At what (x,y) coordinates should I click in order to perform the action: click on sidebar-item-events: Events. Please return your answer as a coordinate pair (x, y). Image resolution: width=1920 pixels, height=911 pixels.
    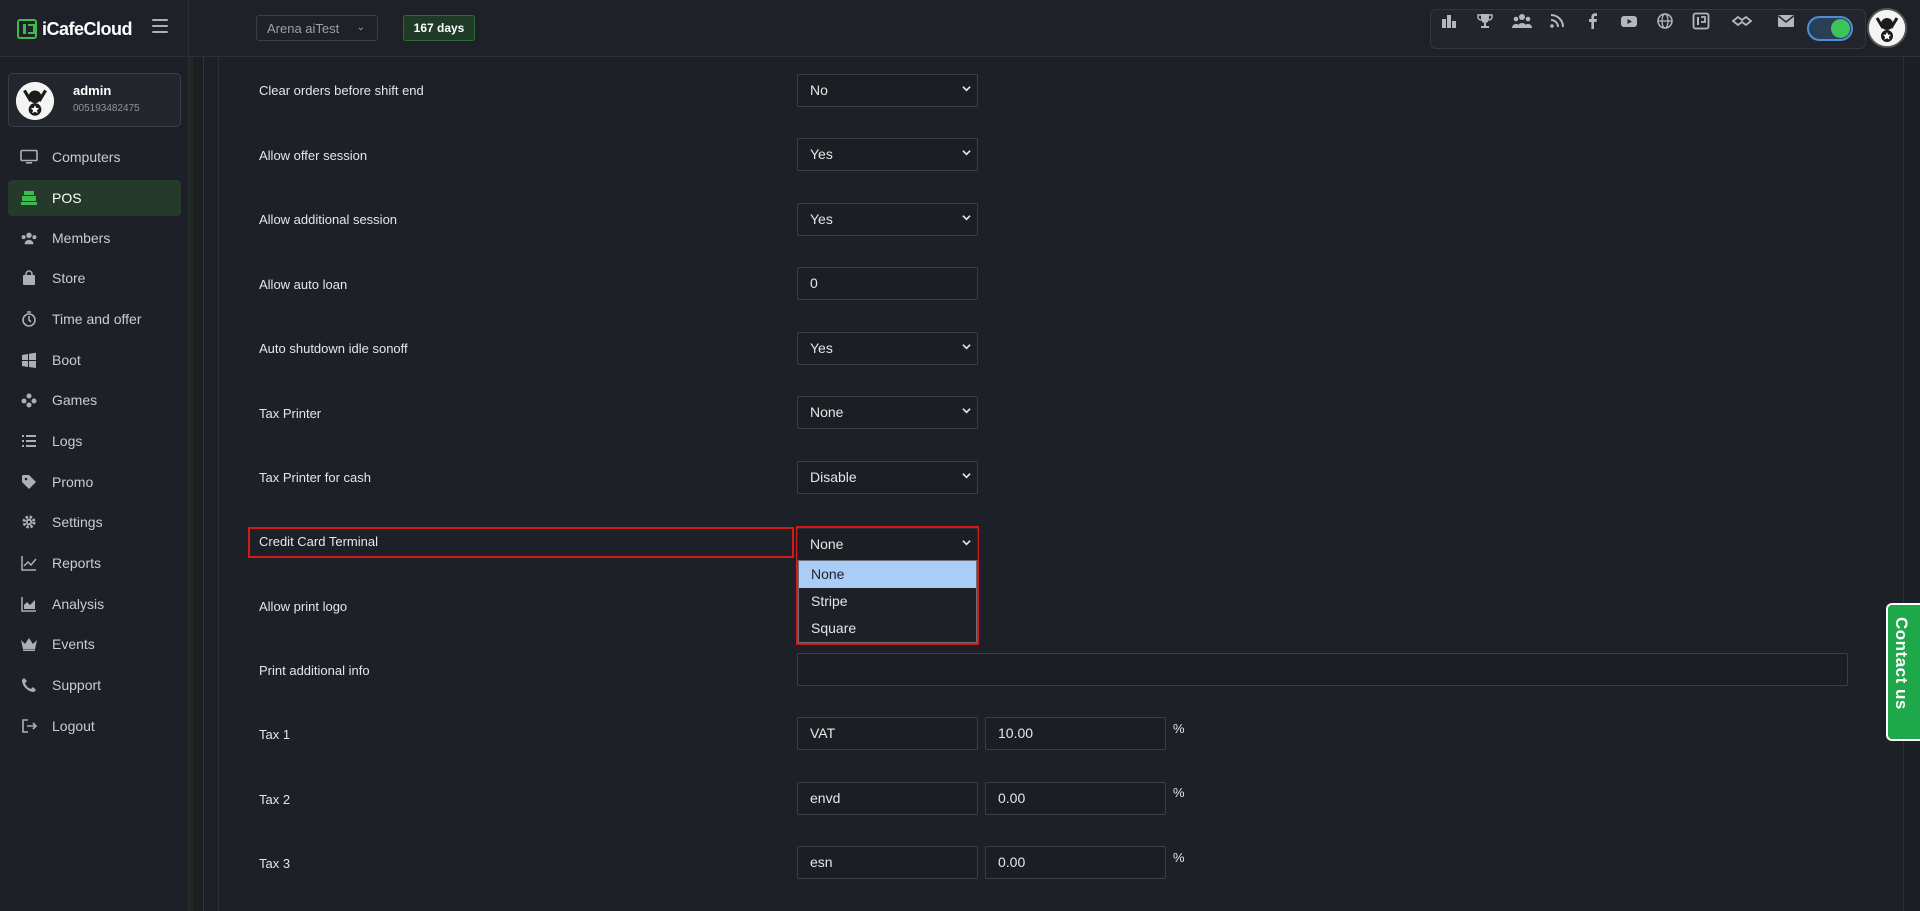
    Looking at the image, I should click on (94, 644).